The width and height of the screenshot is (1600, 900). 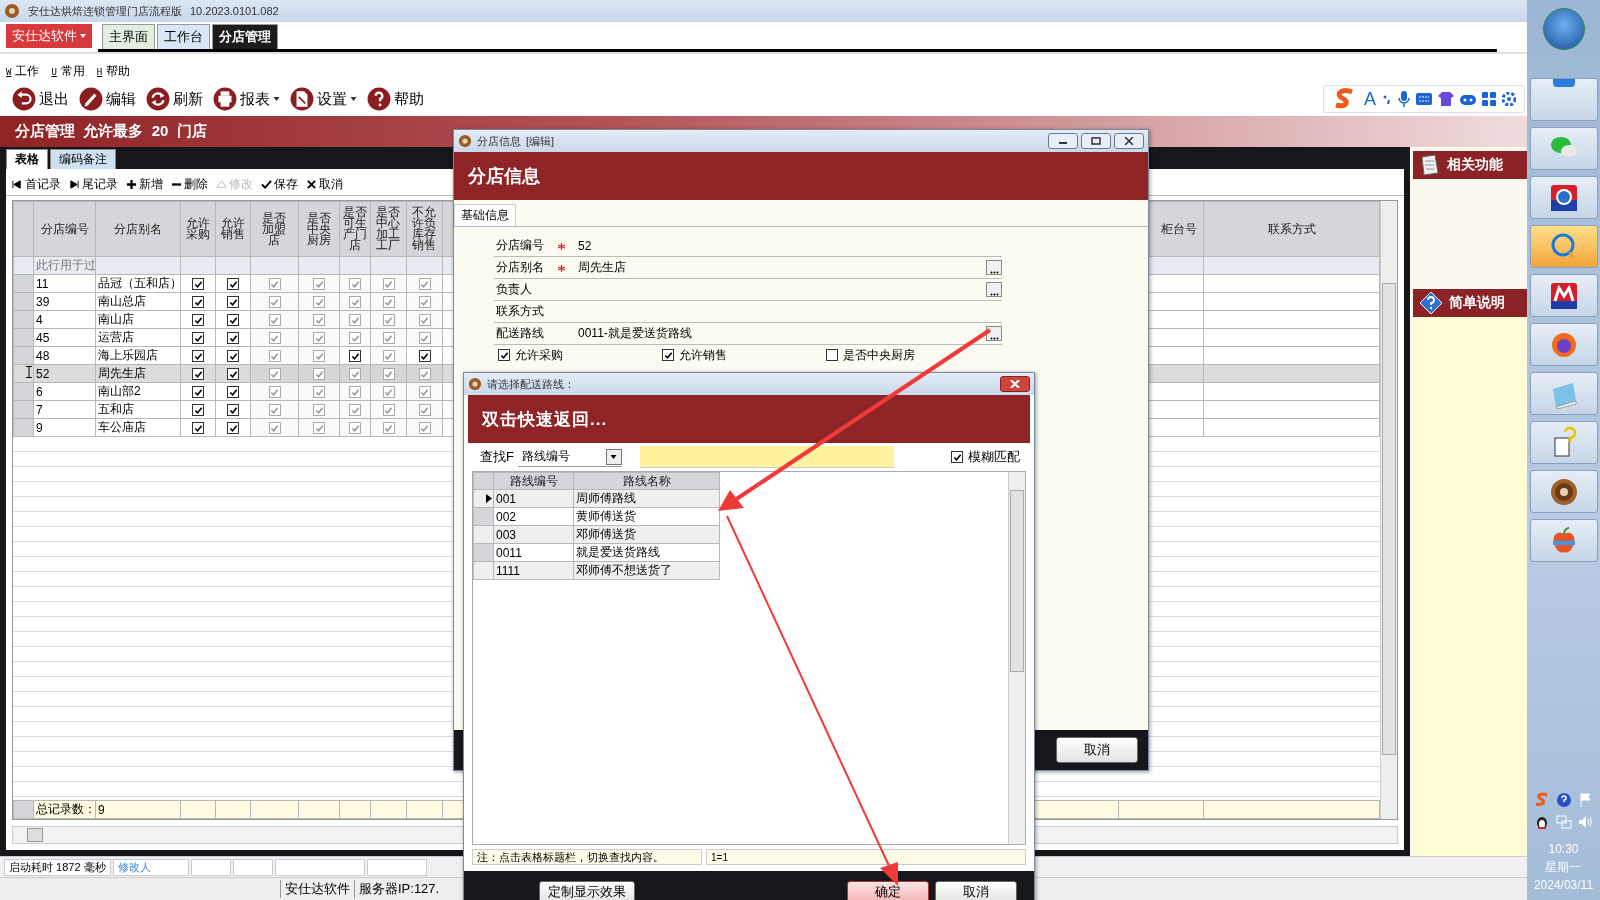 I want to click on browse-button, so click(x=994, y=267).